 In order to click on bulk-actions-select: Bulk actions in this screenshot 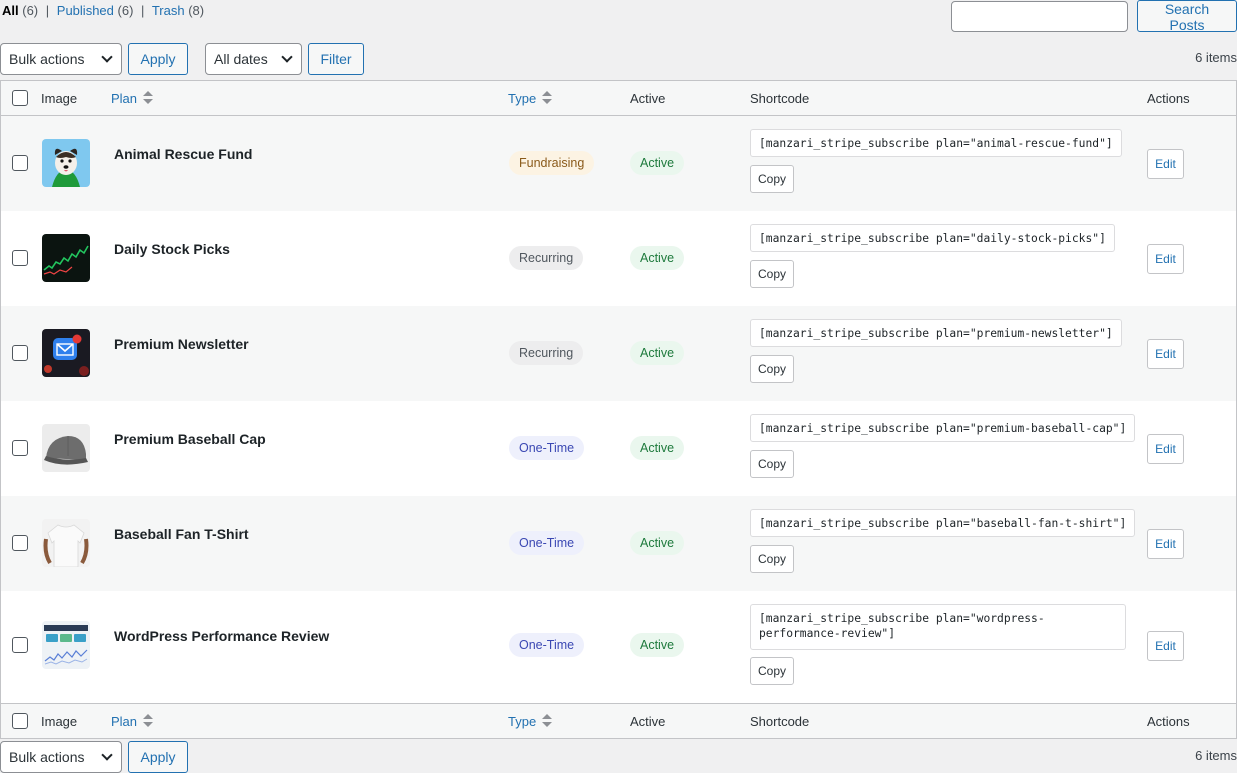, I will do `click(61, 59)`.